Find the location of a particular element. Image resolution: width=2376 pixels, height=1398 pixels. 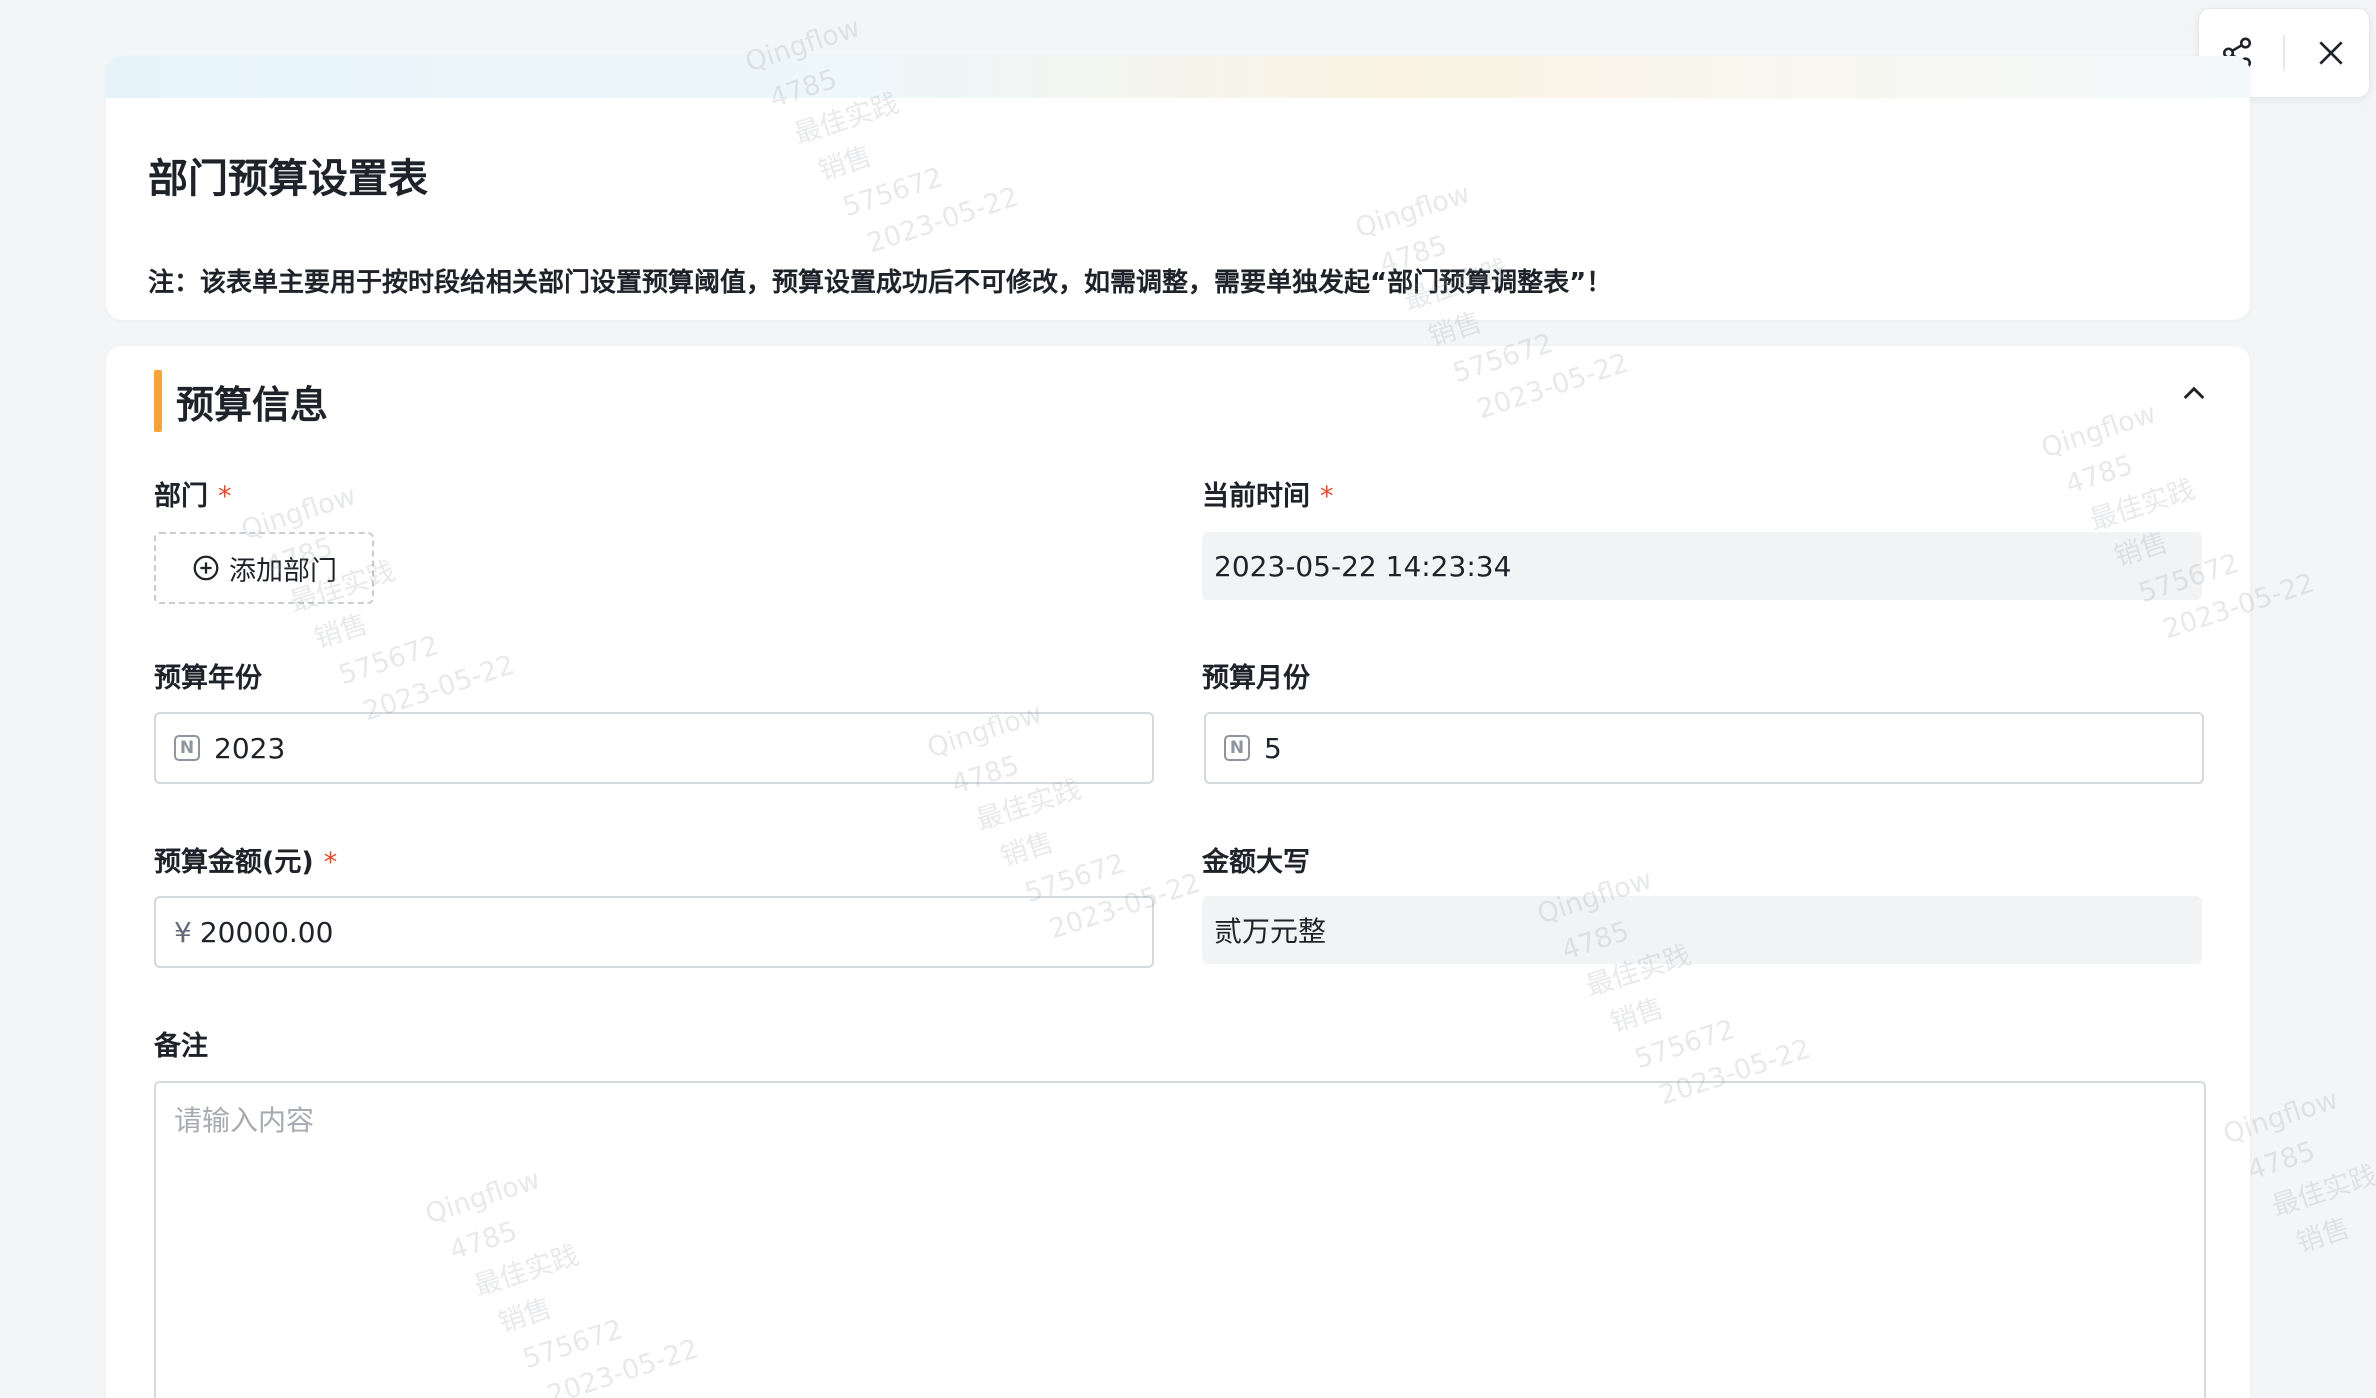

budget-amount-label: 预算金额(元) * is located at coordinates (245, 859).